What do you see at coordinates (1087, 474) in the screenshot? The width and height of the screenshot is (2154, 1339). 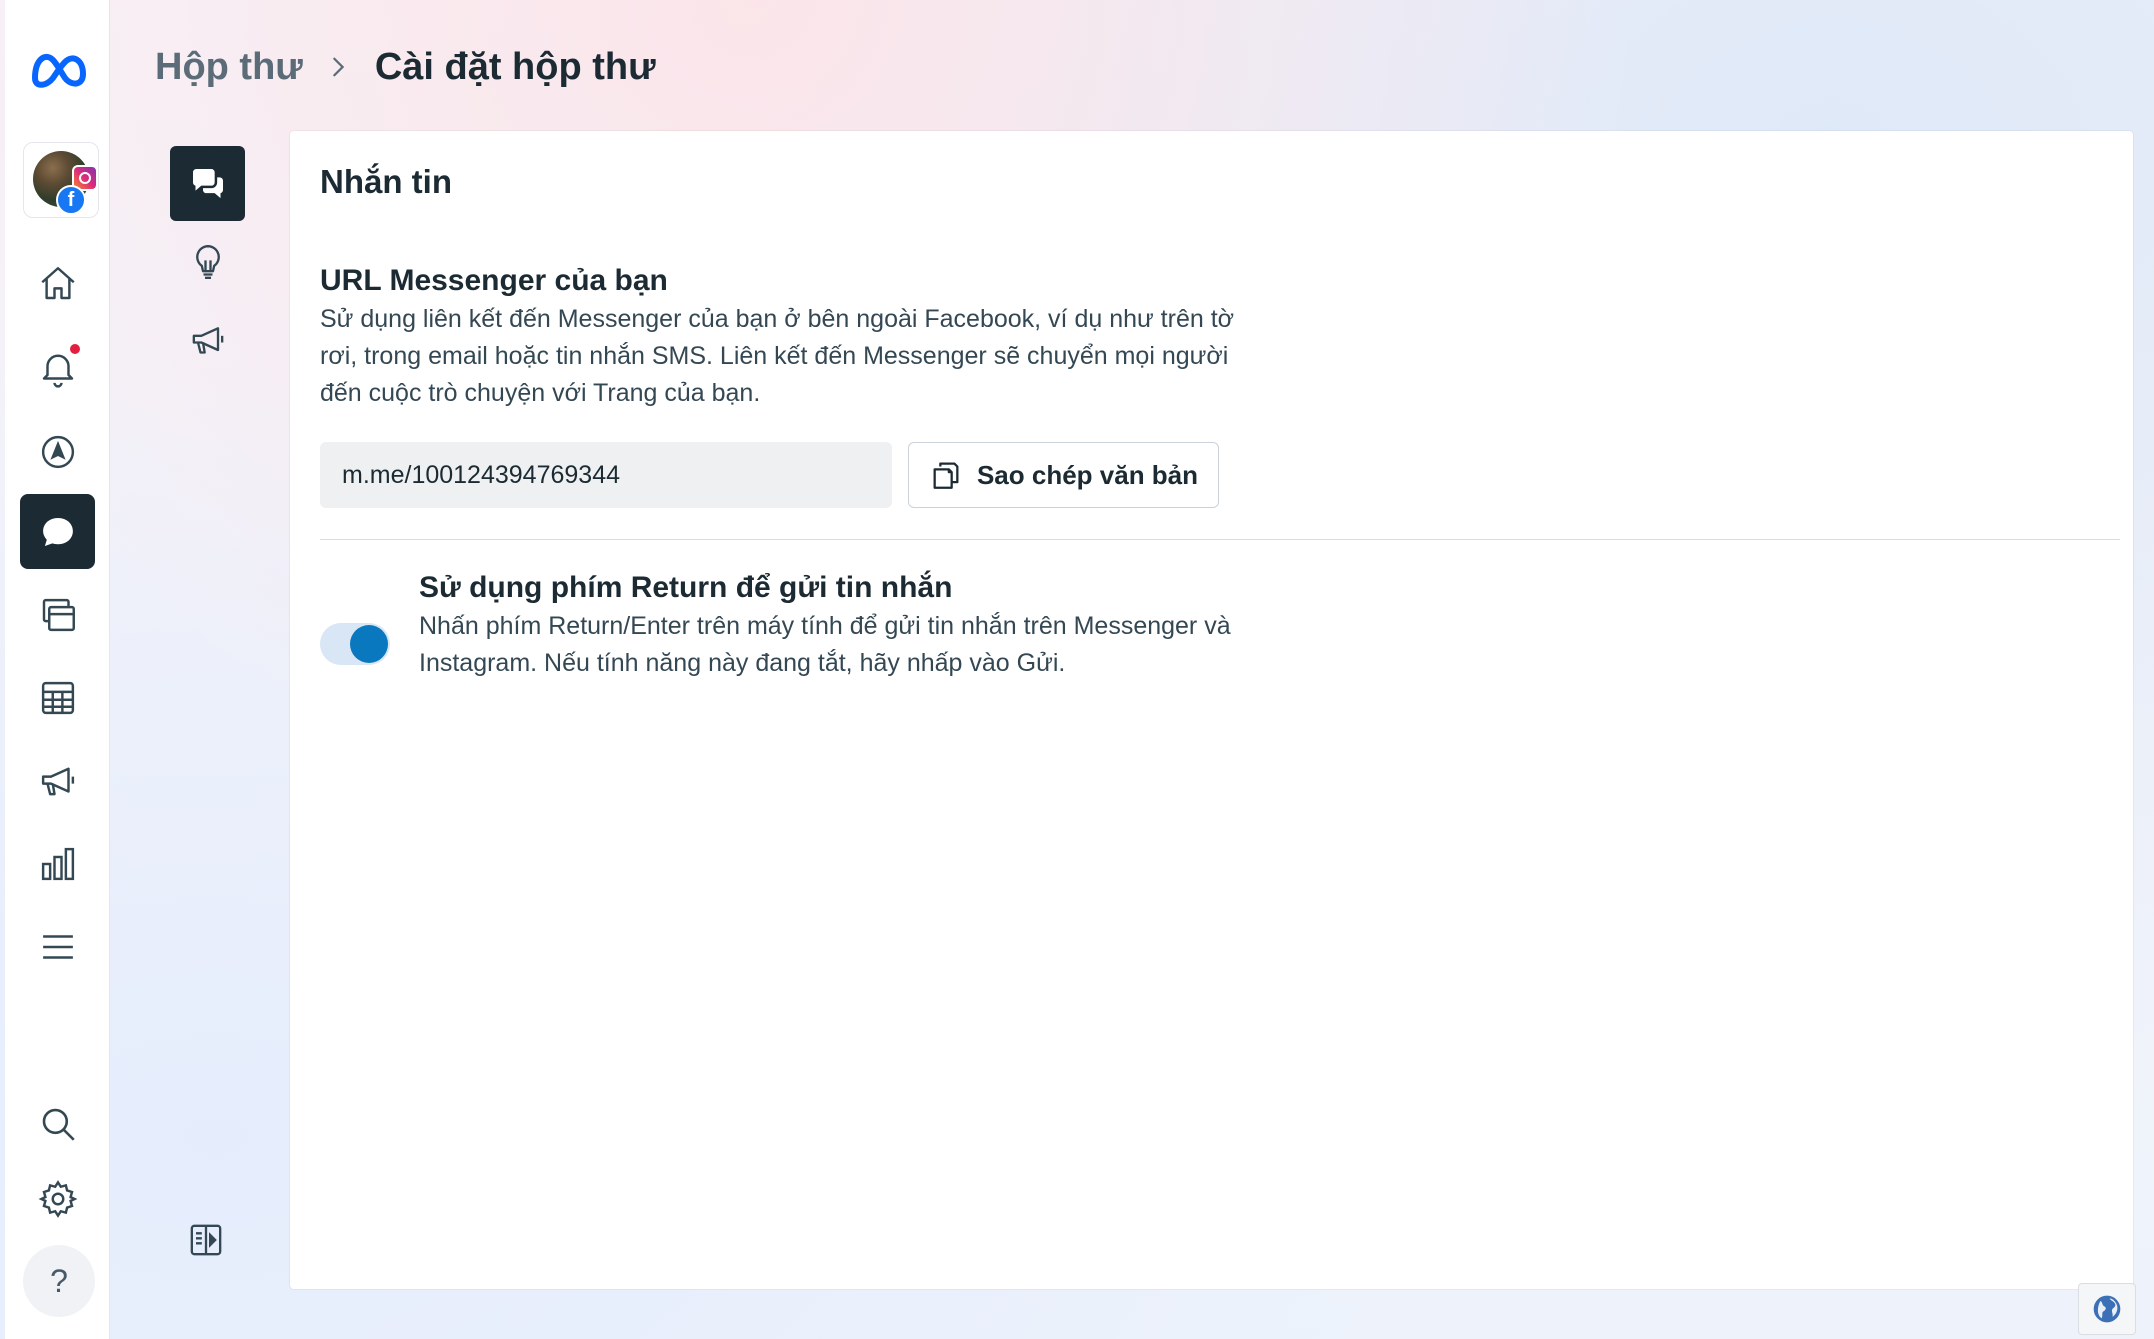 I see `copy-button-label: Sao chép văn bản` at bounding box center [1087, 474].